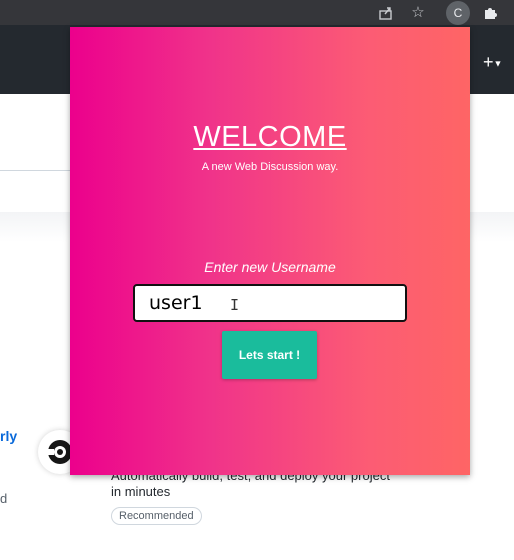 This screenshot has height=560, width=514. Describe the element at coordinates (386, 13) in the screenshot. I see `share-icon` at that location.